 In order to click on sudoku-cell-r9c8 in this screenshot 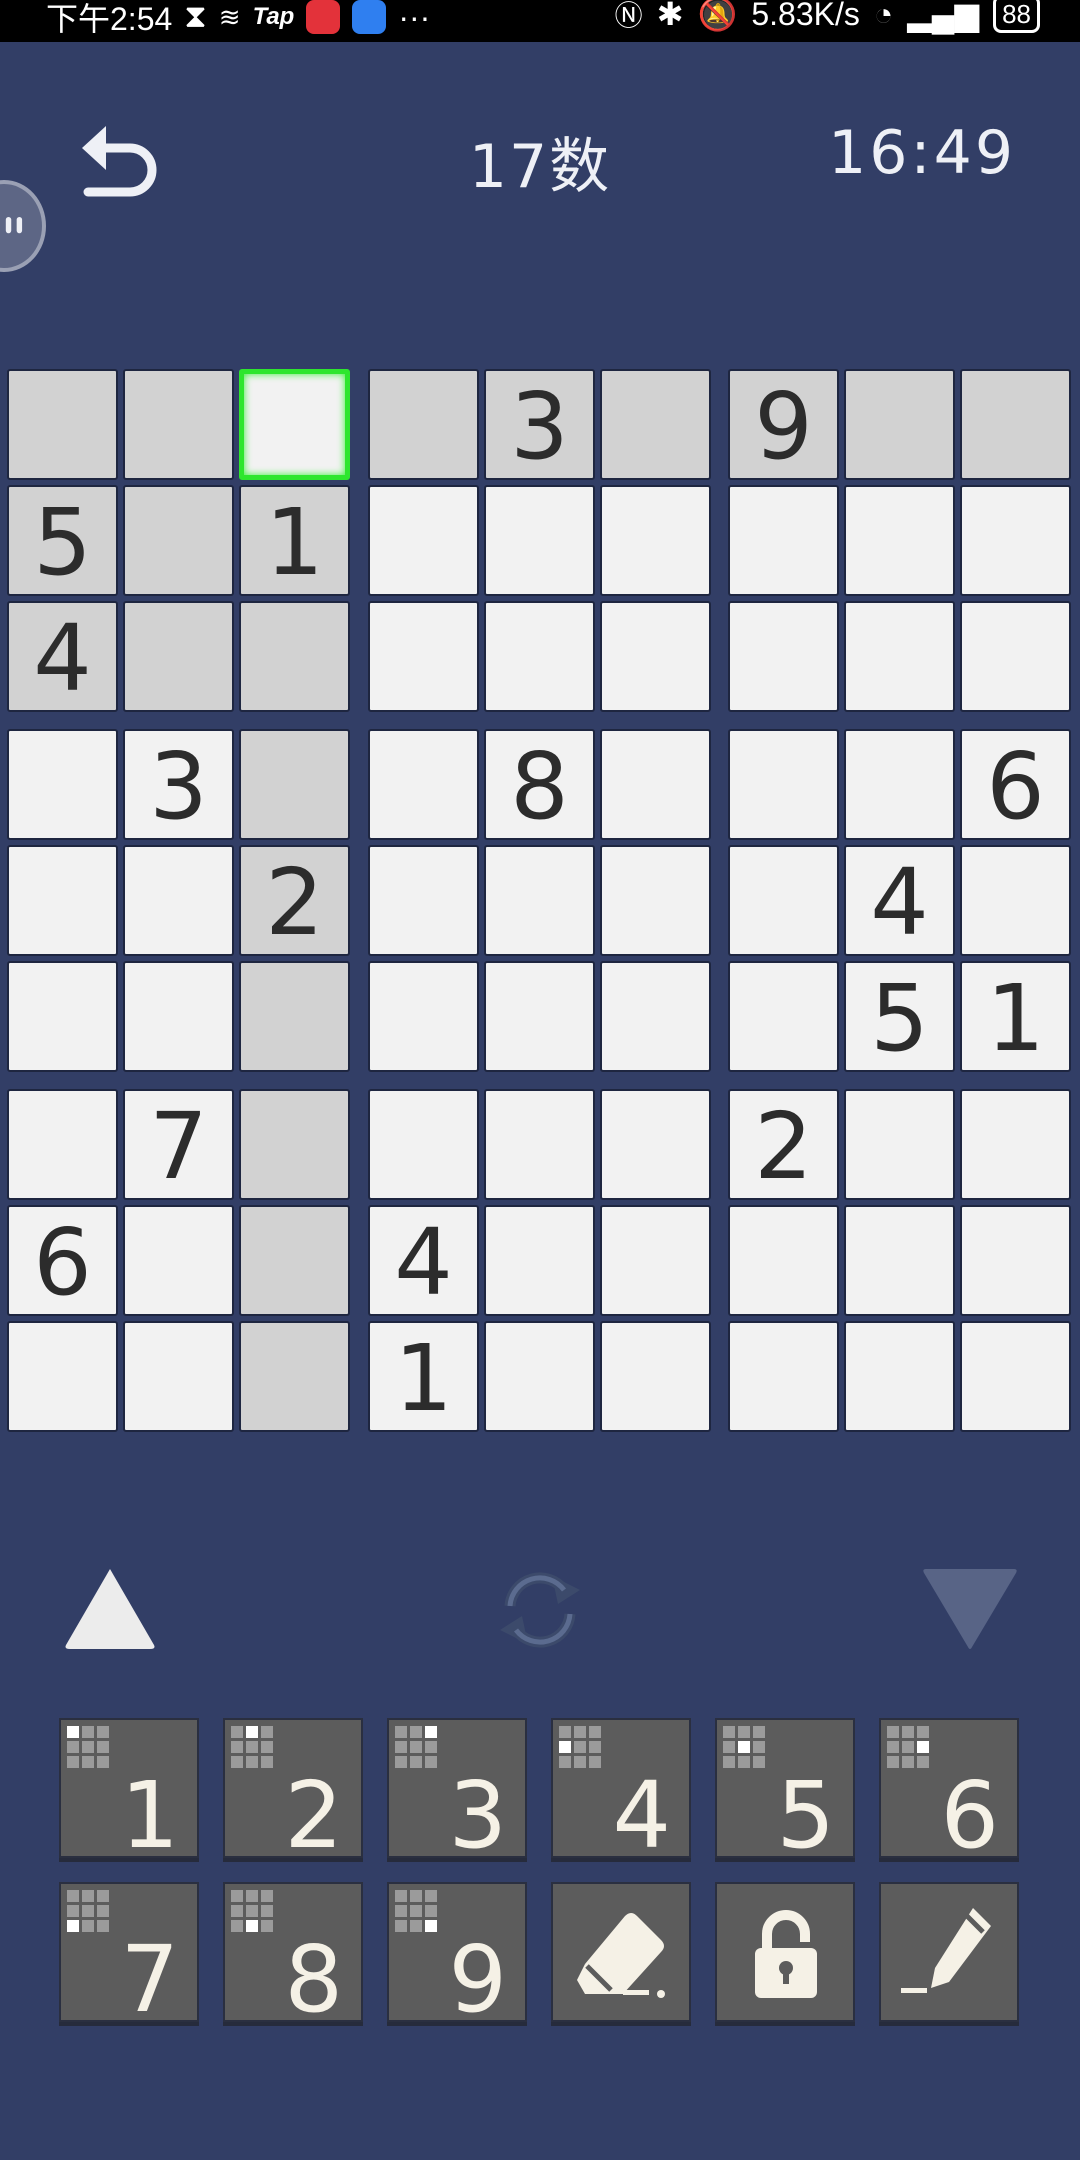, I will do `click(899, 1376)`.